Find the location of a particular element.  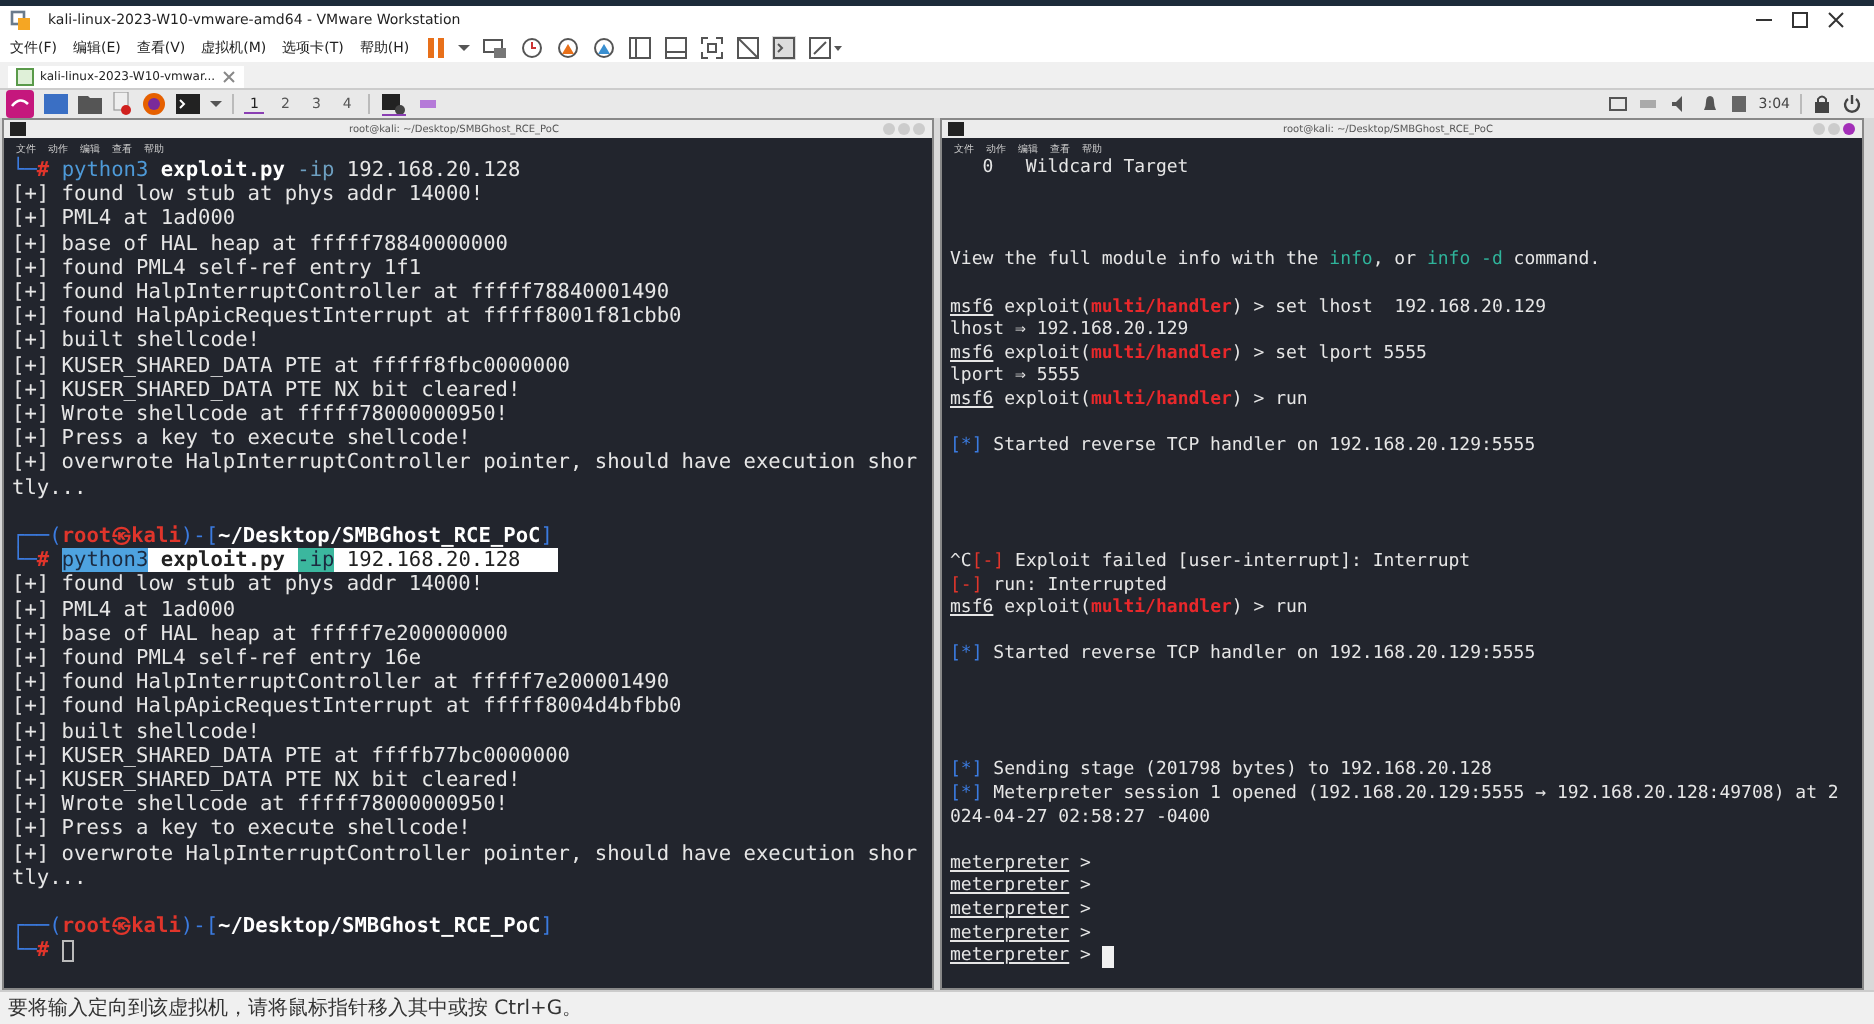

maximize-icon is located at coordinates (1800, 20).